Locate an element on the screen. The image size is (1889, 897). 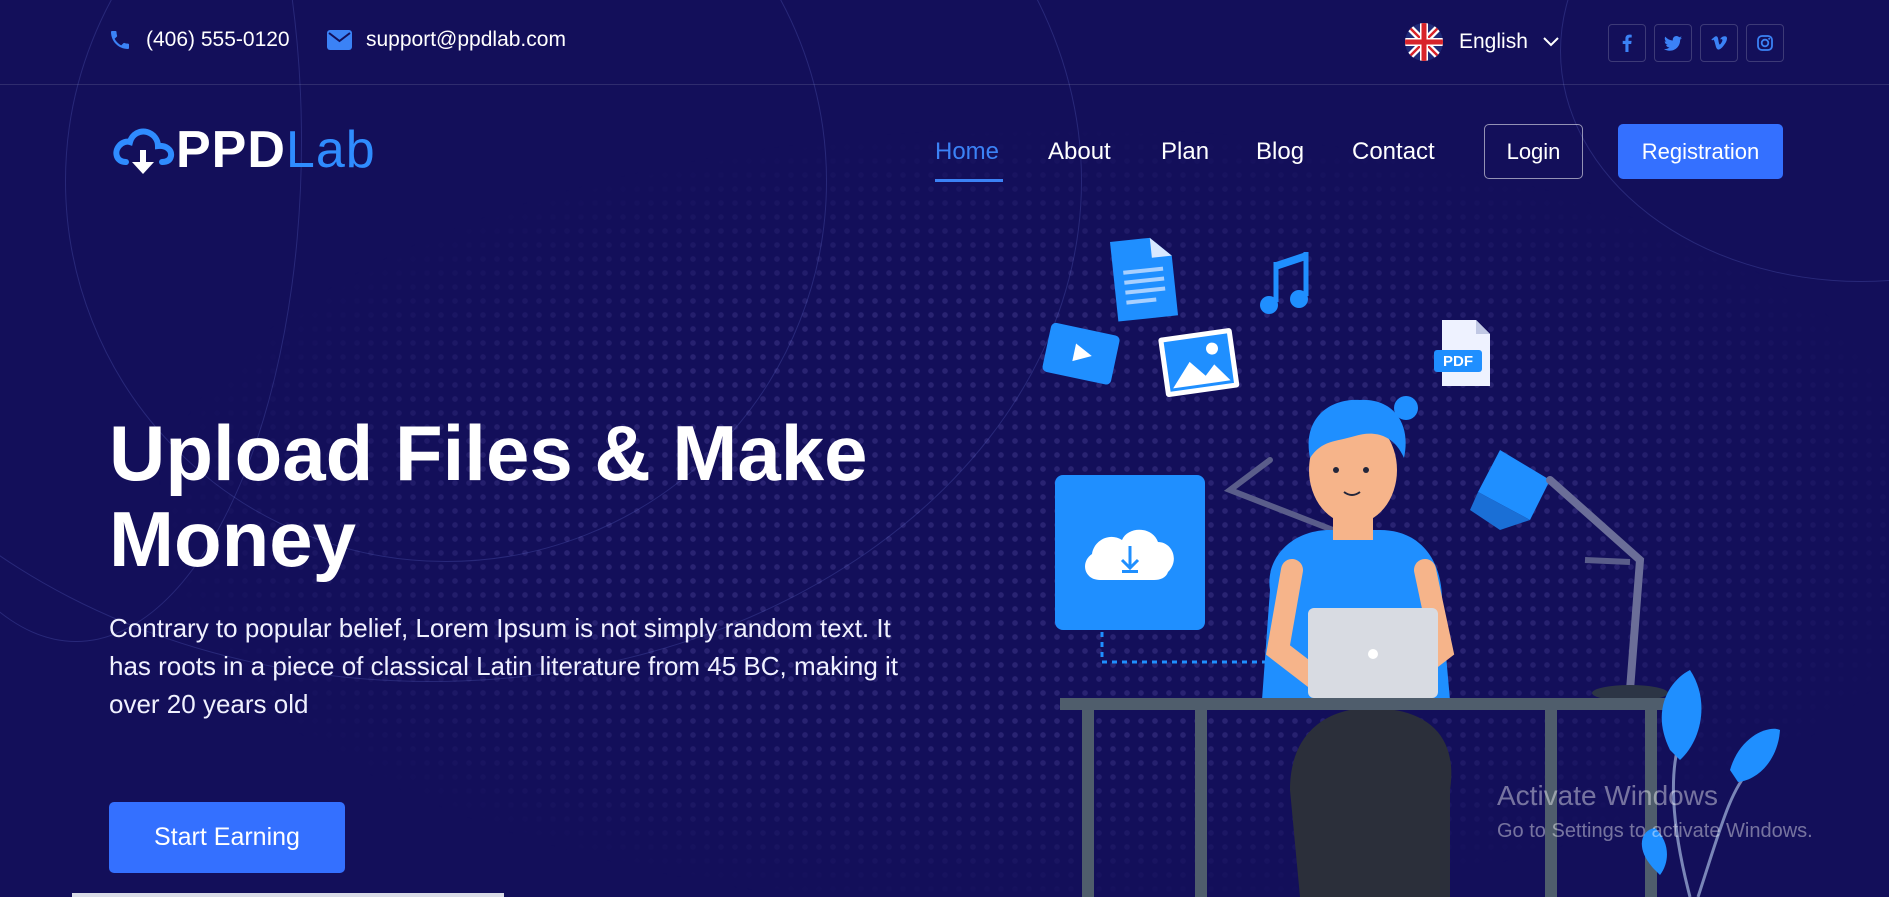
registration-button: Registration is located at coordinates (1700, 151).